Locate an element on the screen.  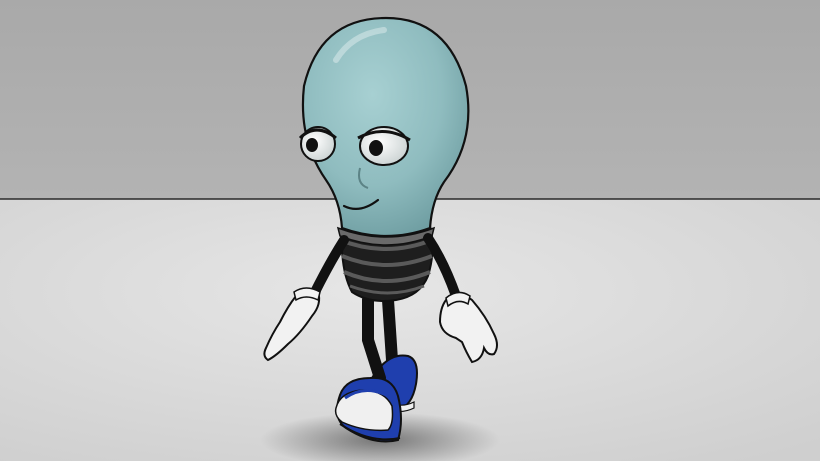
left-eye is located at coordinates (317, 144).